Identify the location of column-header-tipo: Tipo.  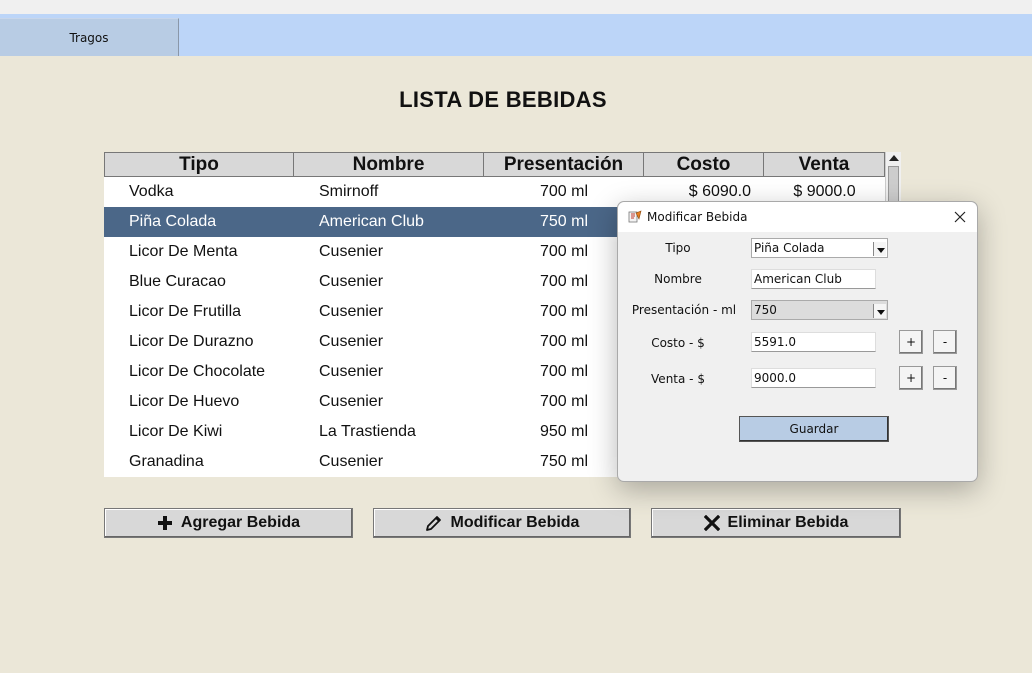
(199, 164).